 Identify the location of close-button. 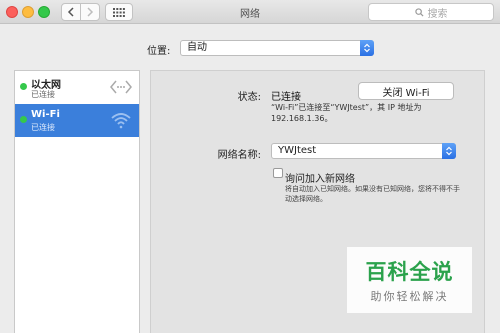
(12, 12).